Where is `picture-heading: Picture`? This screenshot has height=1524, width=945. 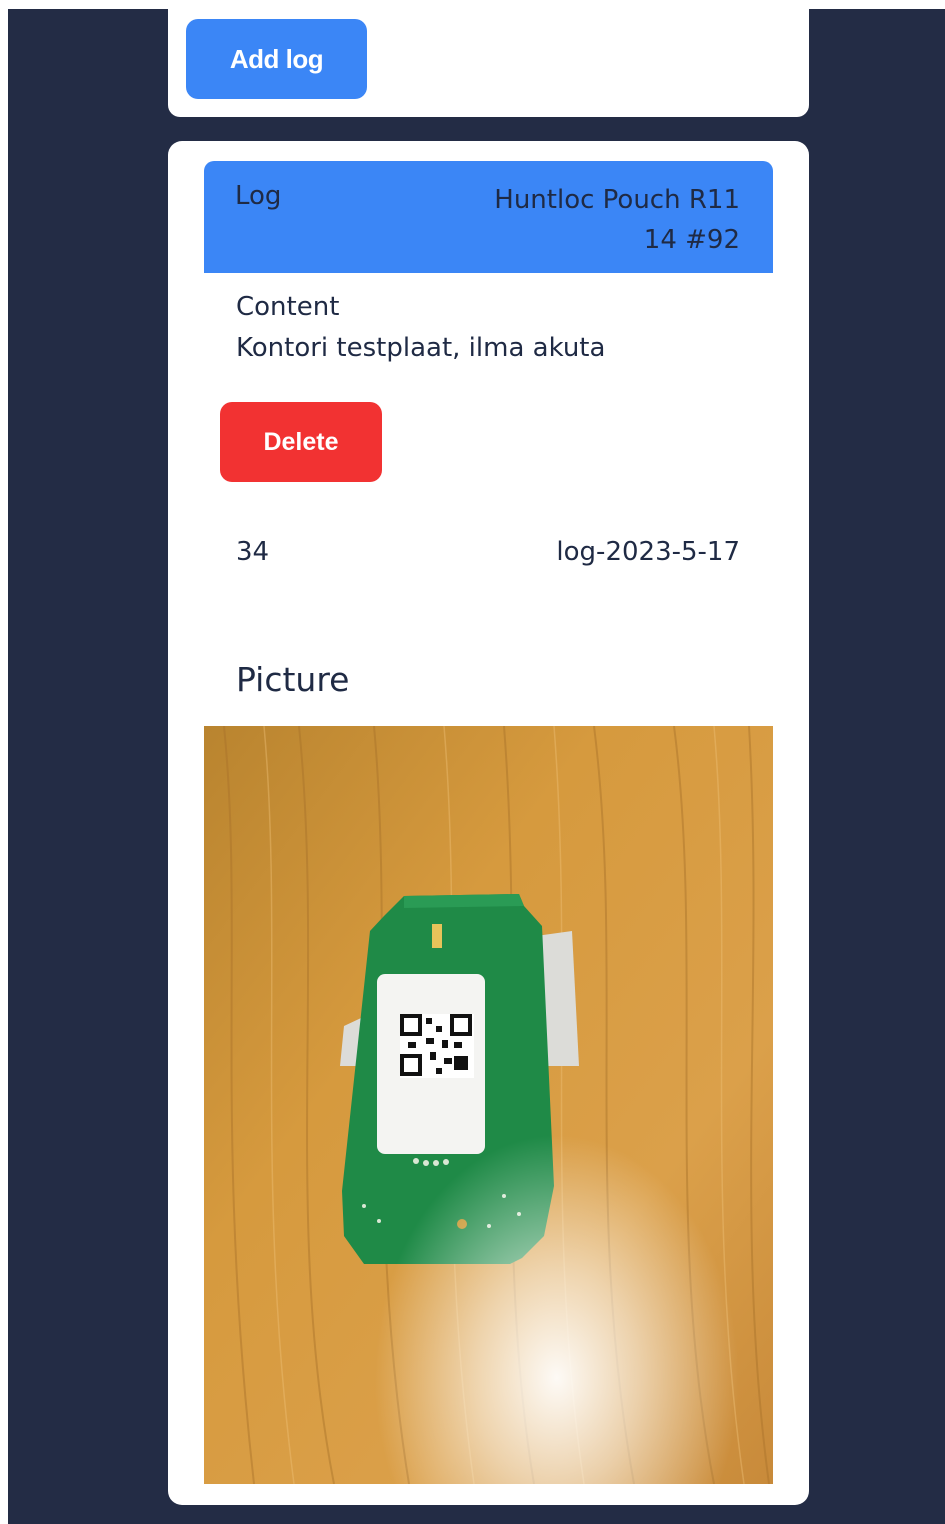
picture-heading: Picture is located at coordinates (293, 679).